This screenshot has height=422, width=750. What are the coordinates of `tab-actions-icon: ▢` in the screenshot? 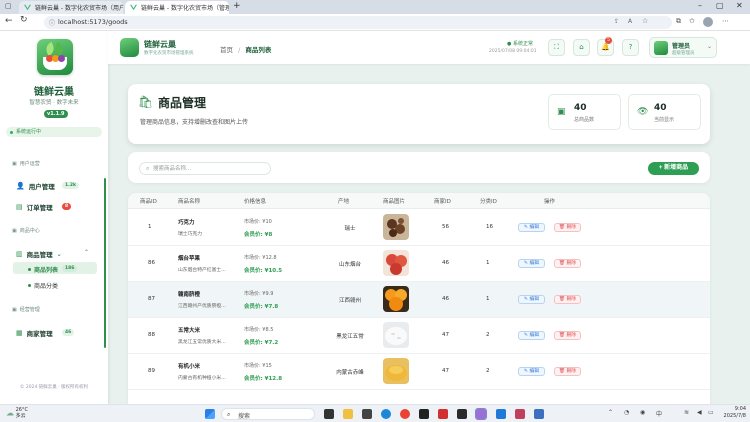 It's located at (8, 6).